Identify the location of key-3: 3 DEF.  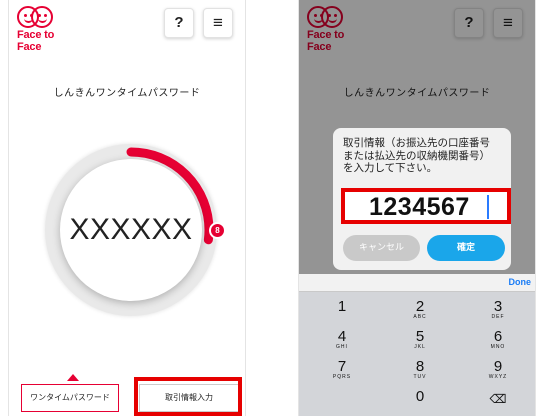
(498, 309).